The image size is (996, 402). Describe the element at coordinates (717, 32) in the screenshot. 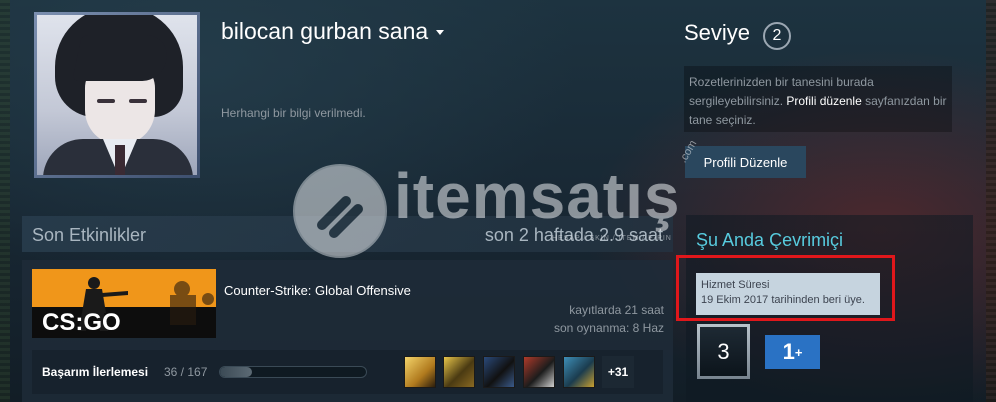

I see `level-label: Seviye` at that location.